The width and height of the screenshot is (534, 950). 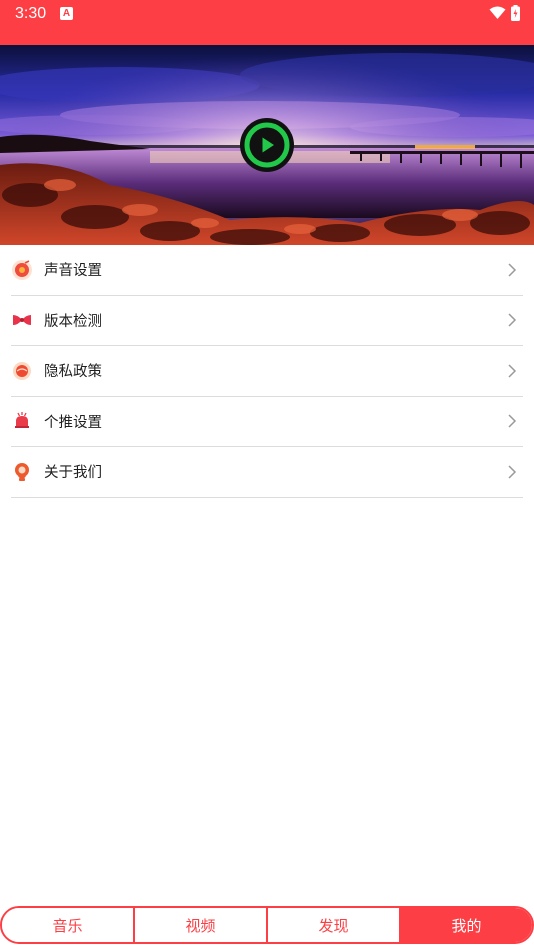 I want to click on menu-item-version-check: 版本检测, so click(x=267, y=321).